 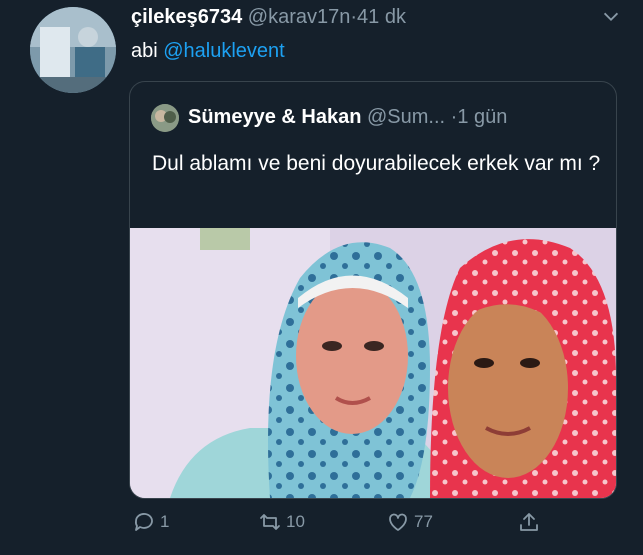 What do you see at coordinates (482, 117) in the screenshot?
I see `quoted-timestamp: 1 gün` at bounding box center [482, 117].